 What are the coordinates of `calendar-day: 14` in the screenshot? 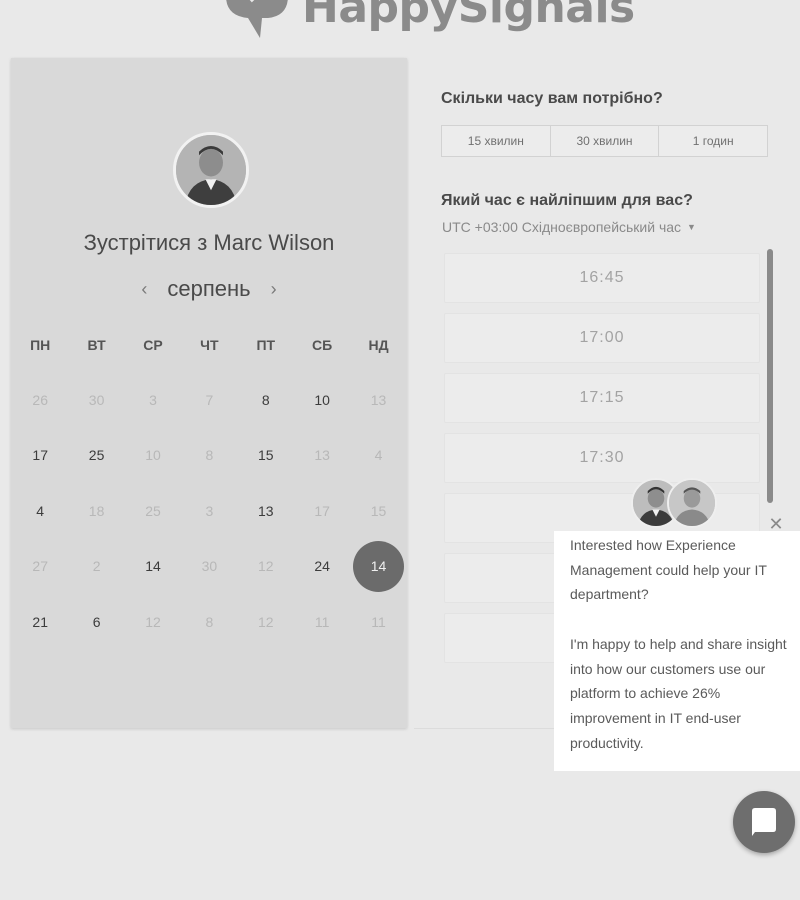 It's located at (153, 567).